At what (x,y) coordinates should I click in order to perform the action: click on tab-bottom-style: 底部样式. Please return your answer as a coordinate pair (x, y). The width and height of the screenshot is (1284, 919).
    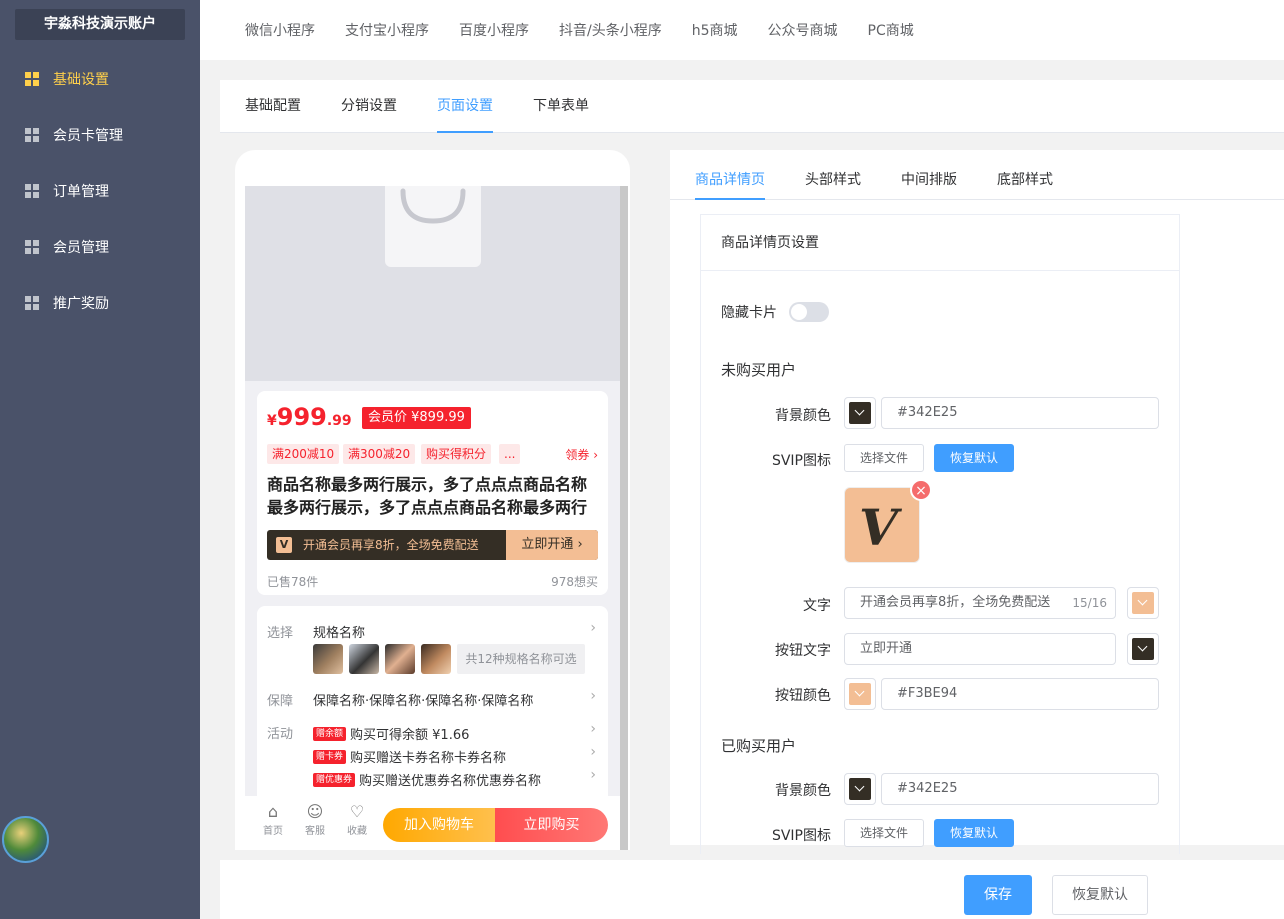
    Looking at the image, I should click on (1025, 175).